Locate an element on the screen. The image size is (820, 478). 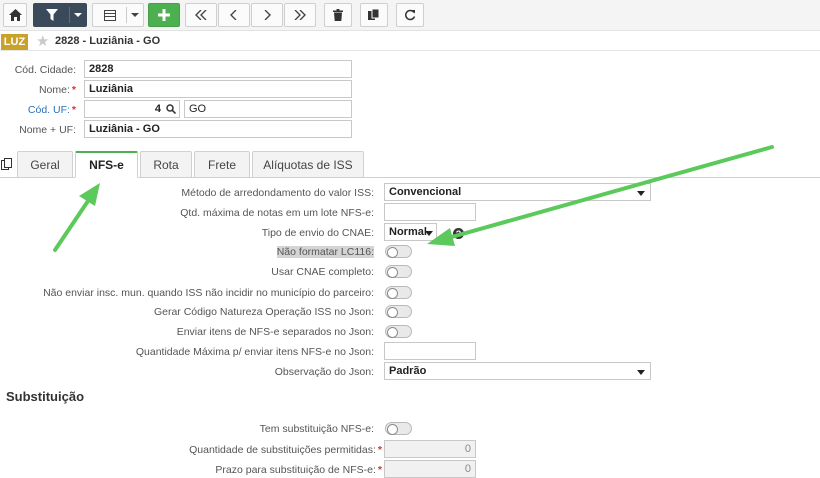
prazo-substituicao-label: Prazo para substituição de NFS-e: * is located at coordinates (298, 470).